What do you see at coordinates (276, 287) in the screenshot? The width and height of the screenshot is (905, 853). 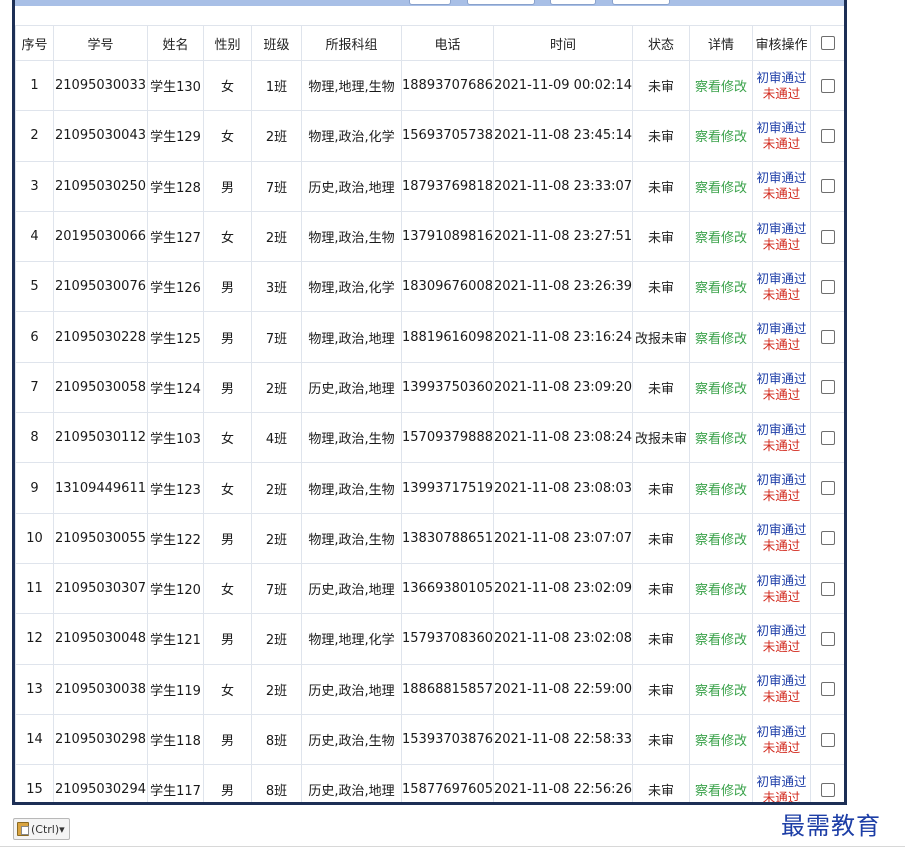 I see `row-class: 3班` at bounding box center [276, 287].